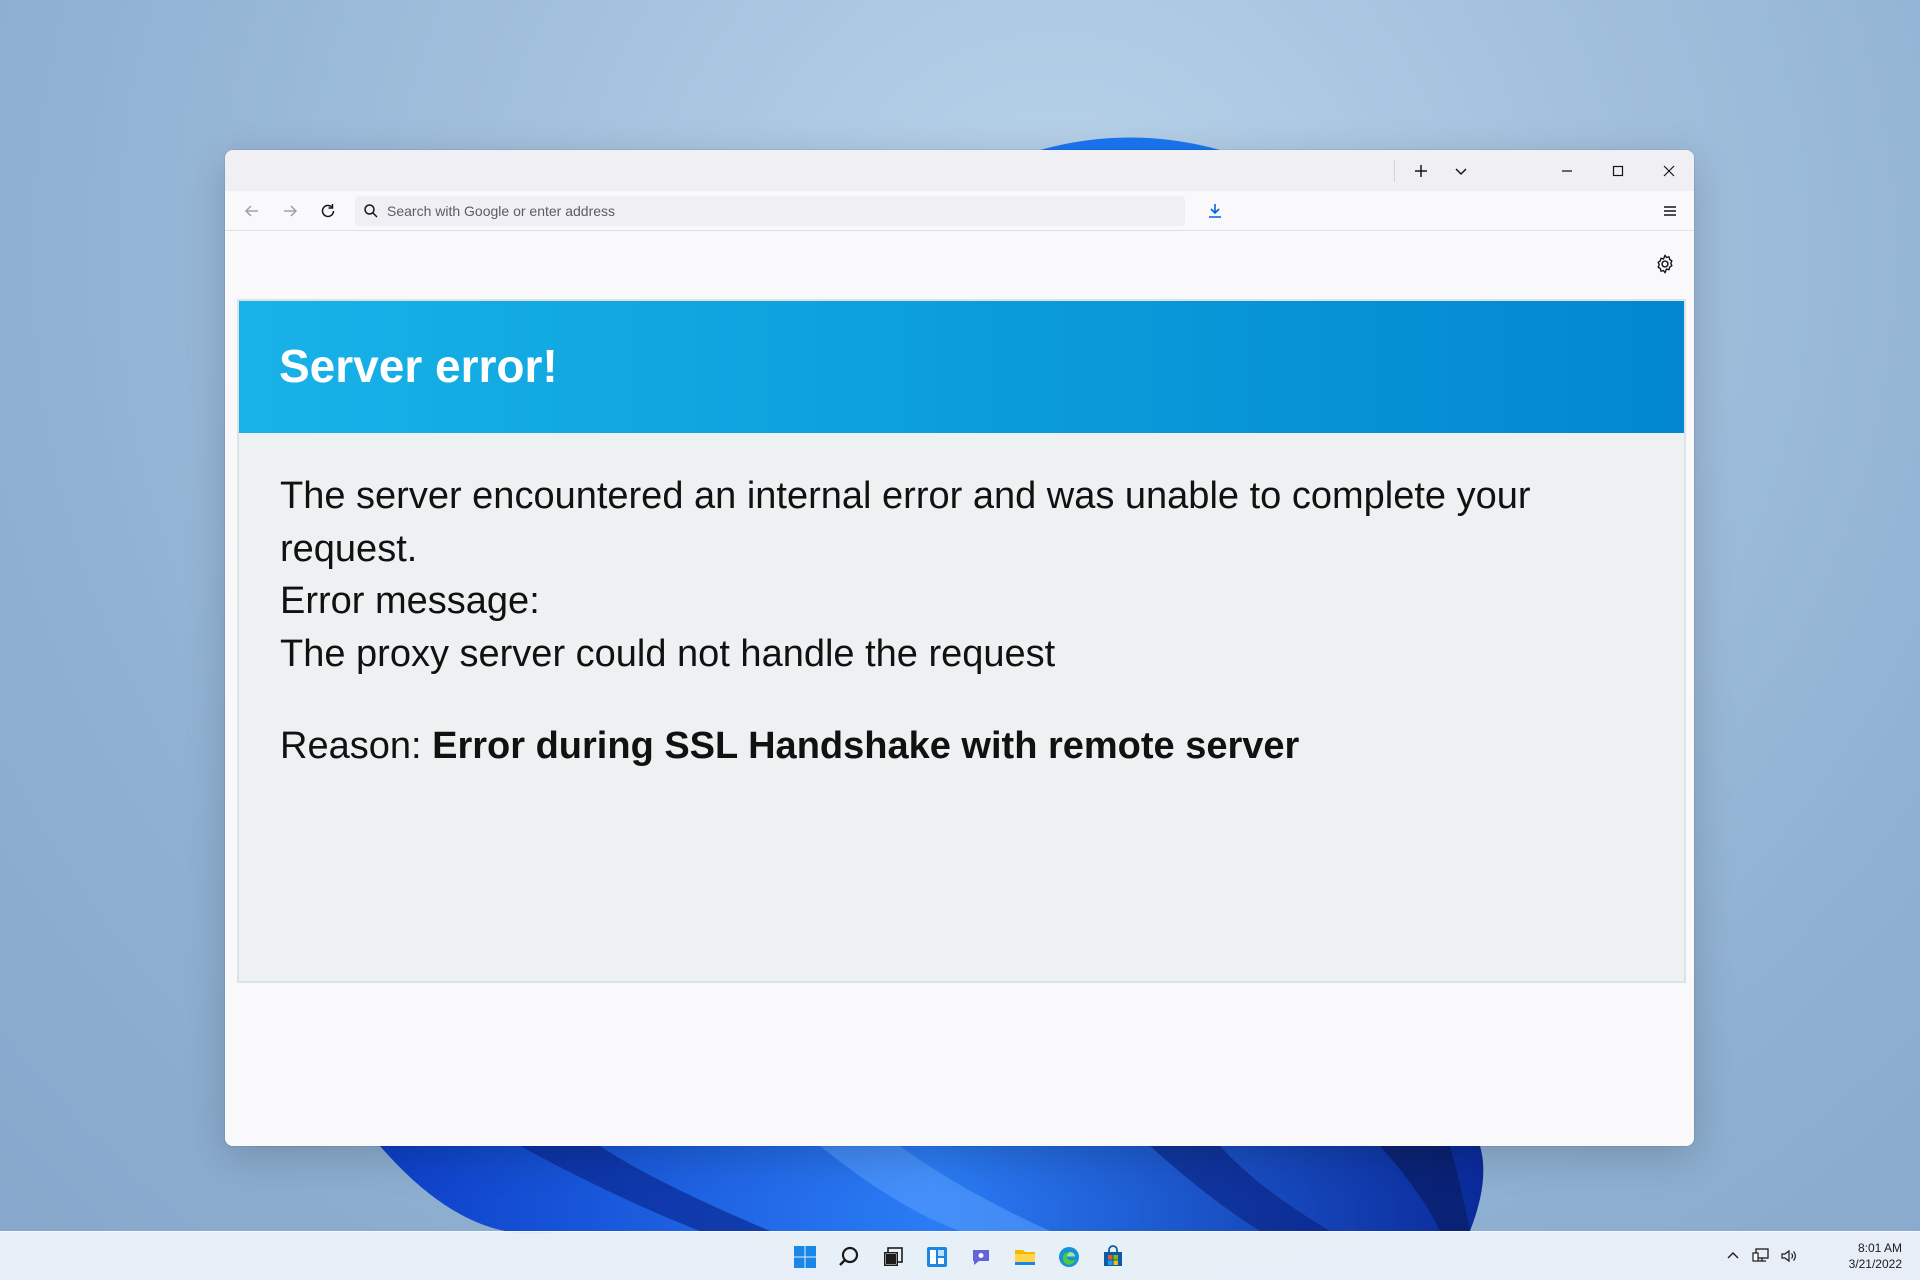  What do you see at coordinates (501, 210) in the screenshot?
I see `address-bar-placeholder: Search with Google or enter address` at bounding box center [501, 210].